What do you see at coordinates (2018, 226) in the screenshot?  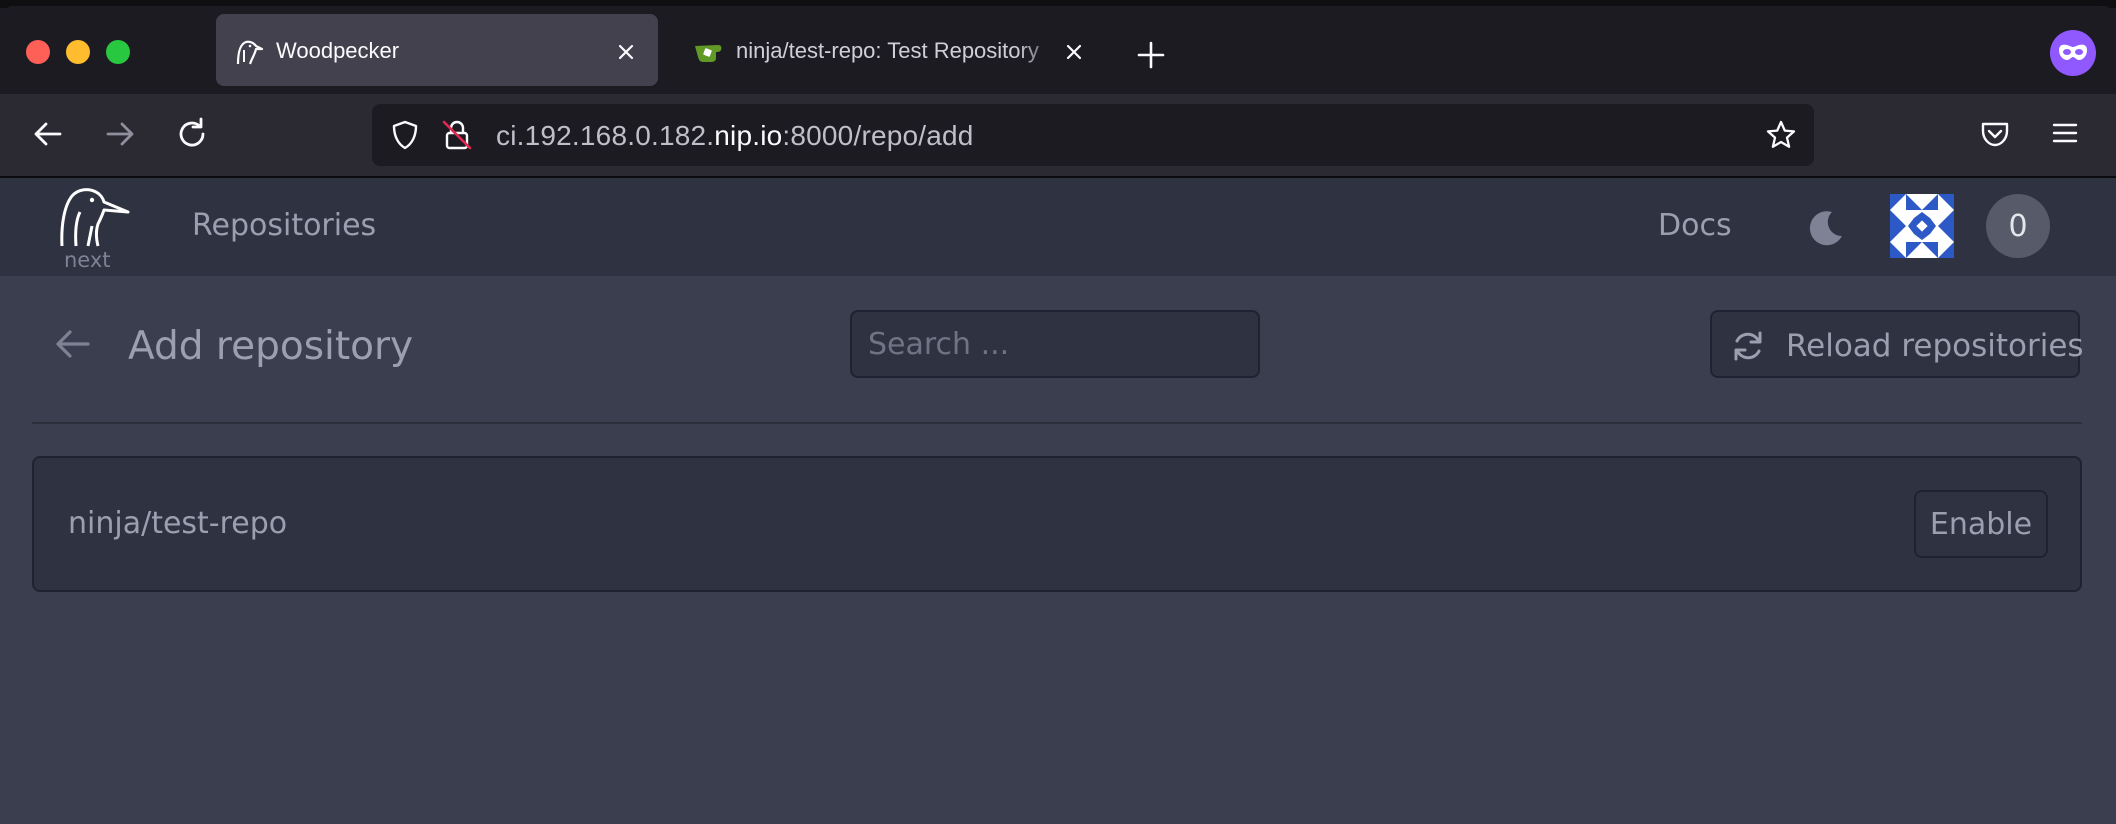 I see `running-builds-badge: 0` at bounding box center [2018, 226].